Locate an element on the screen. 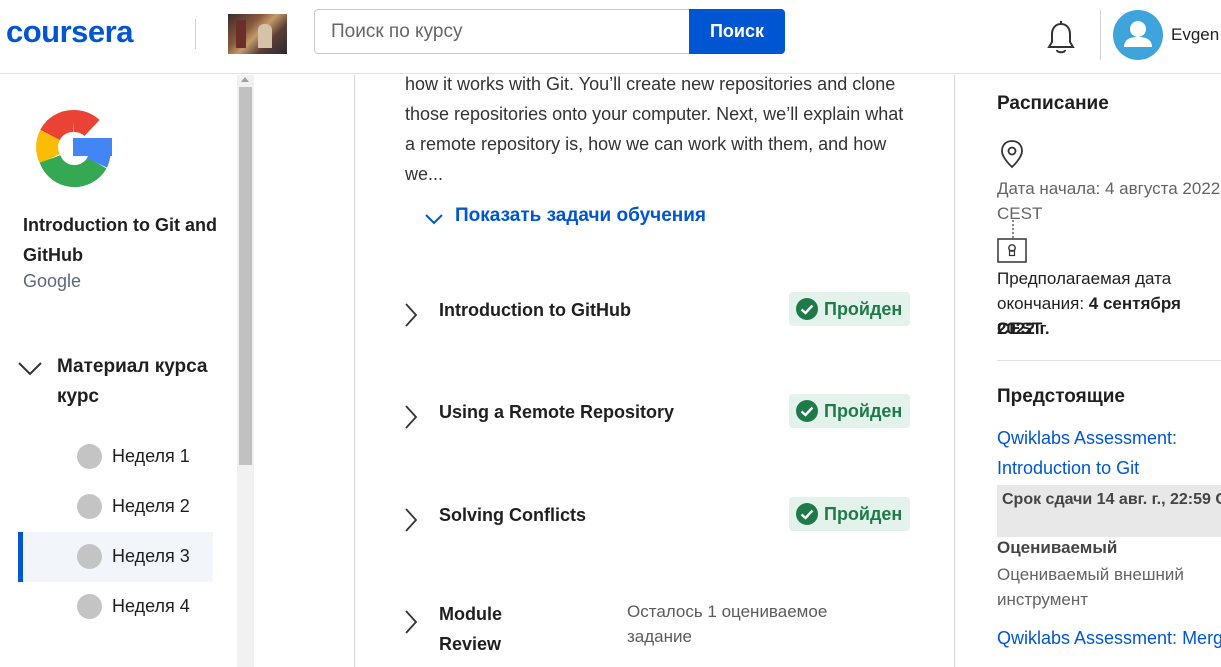  sidebar-item-week-1: Неделя 1 is located at coordinates (115, 457).